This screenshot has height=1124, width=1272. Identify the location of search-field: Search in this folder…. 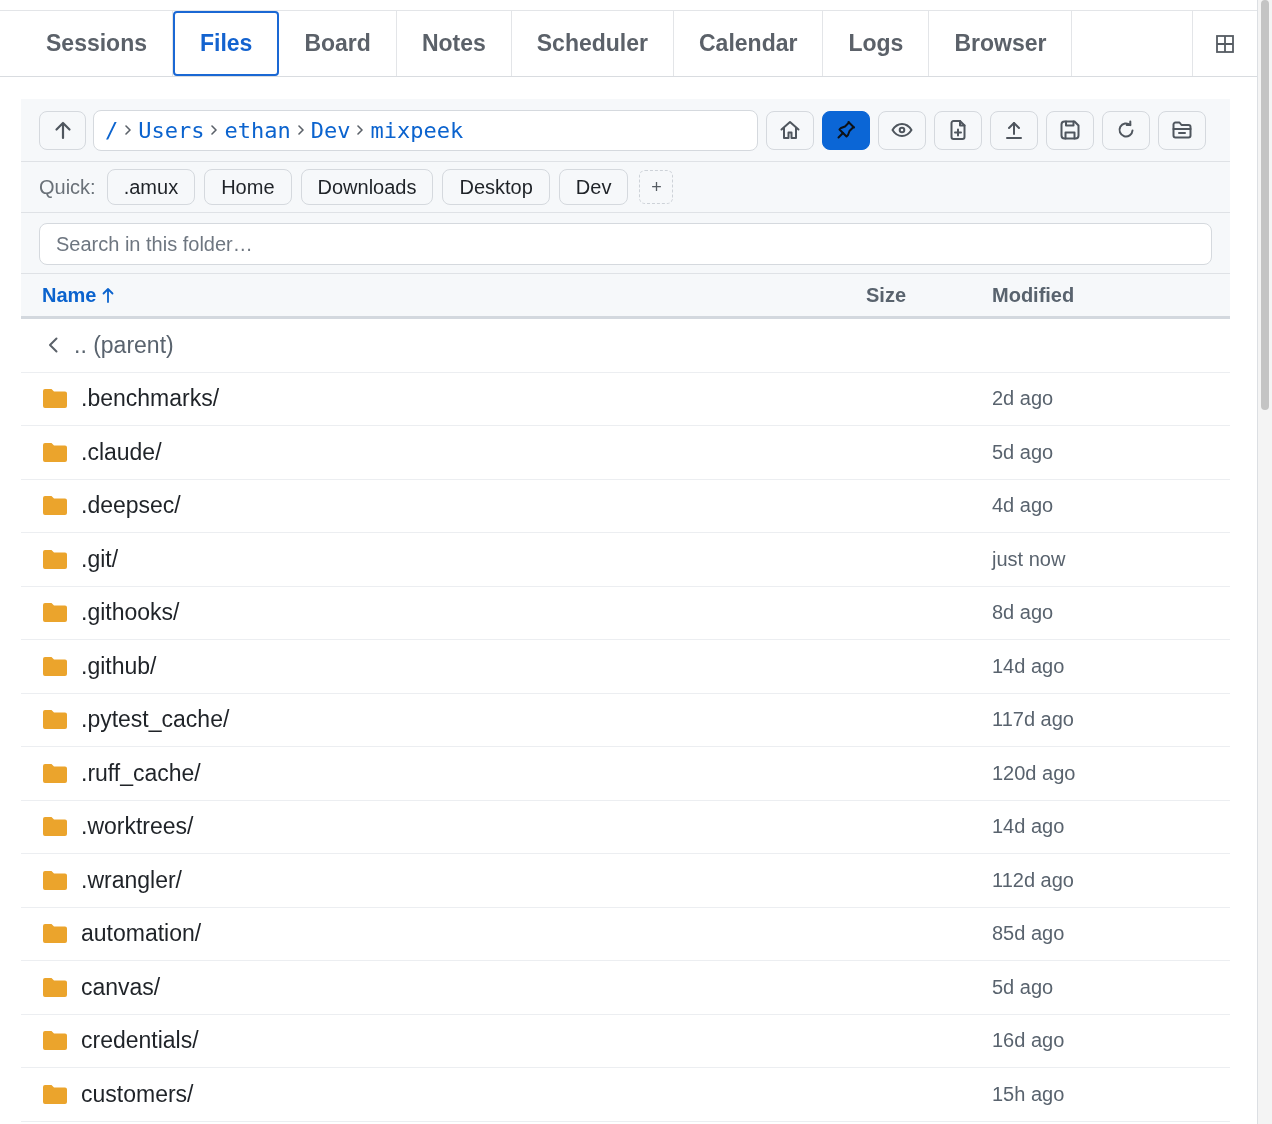
(625, 244).